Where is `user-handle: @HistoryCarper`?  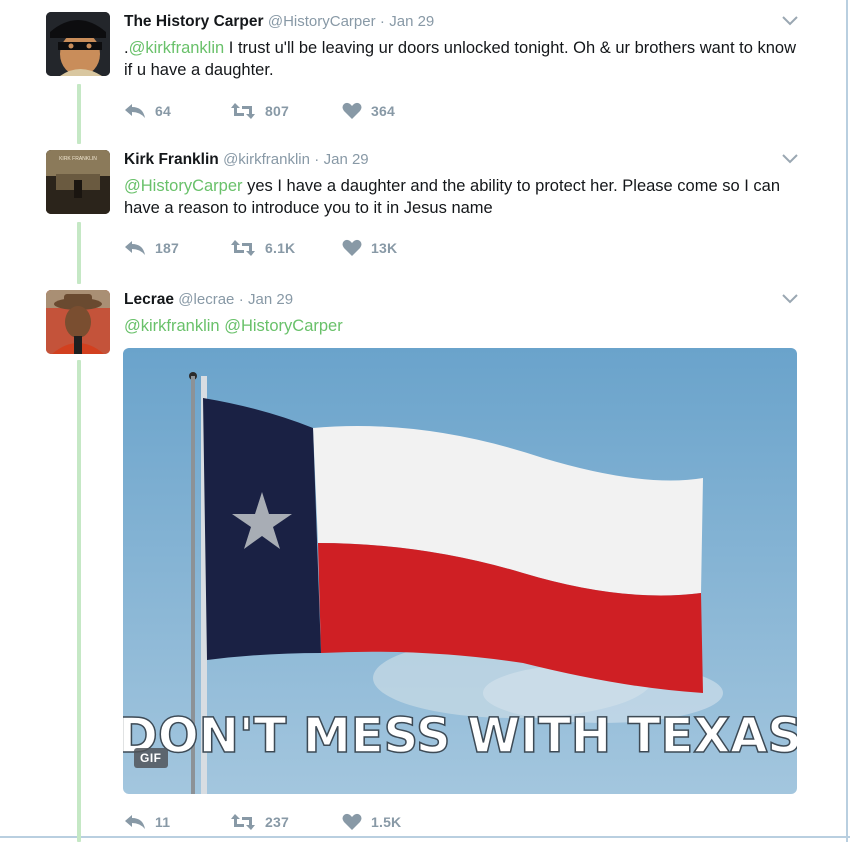
user-handle: @HistoryCarper is located at coordinates (322, 21).